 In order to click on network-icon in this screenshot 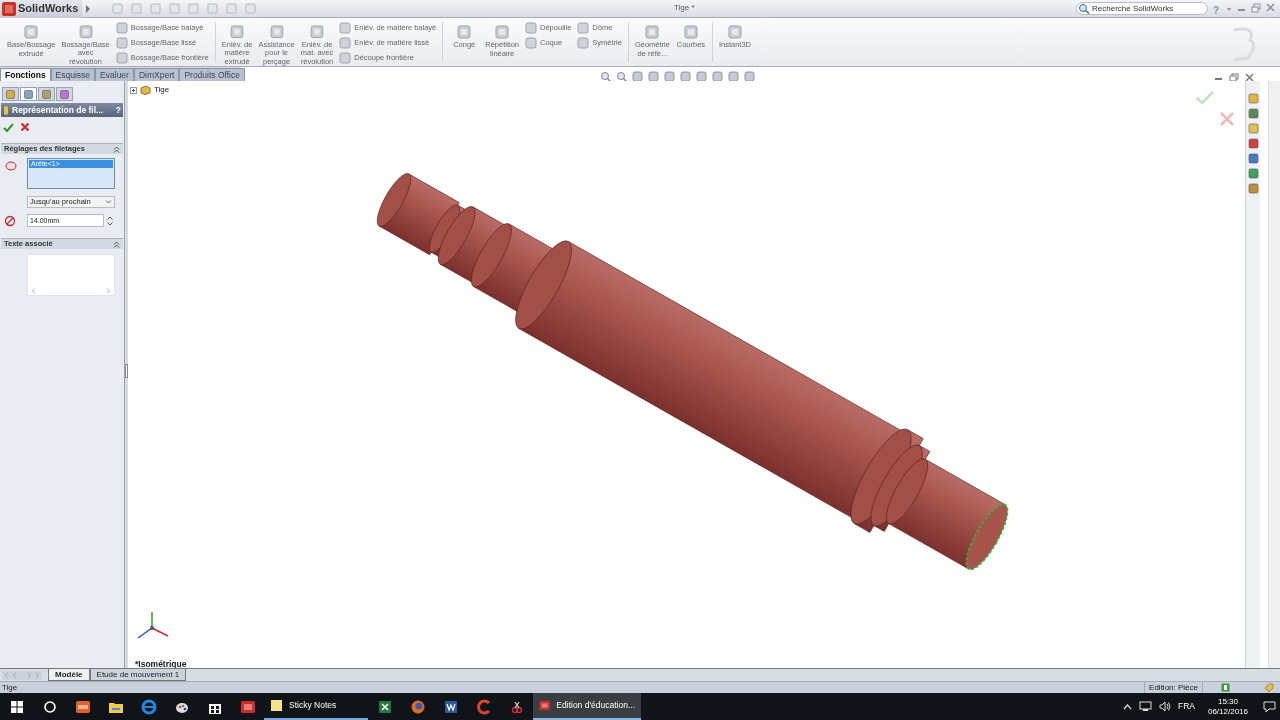, I will do `click(1145, 706)`.